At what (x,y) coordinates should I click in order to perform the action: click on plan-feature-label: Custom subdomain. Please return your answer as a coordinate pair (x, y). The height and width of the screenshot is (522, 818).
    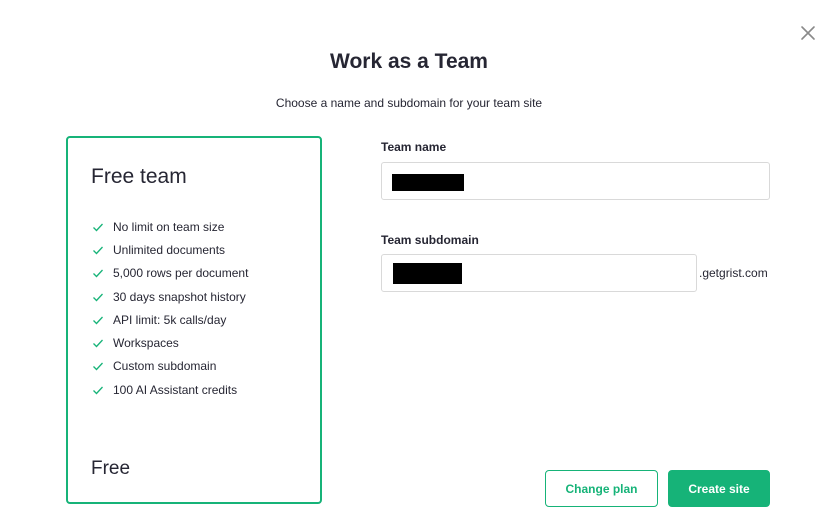
    Looking at the image, I should click on (165, 366).